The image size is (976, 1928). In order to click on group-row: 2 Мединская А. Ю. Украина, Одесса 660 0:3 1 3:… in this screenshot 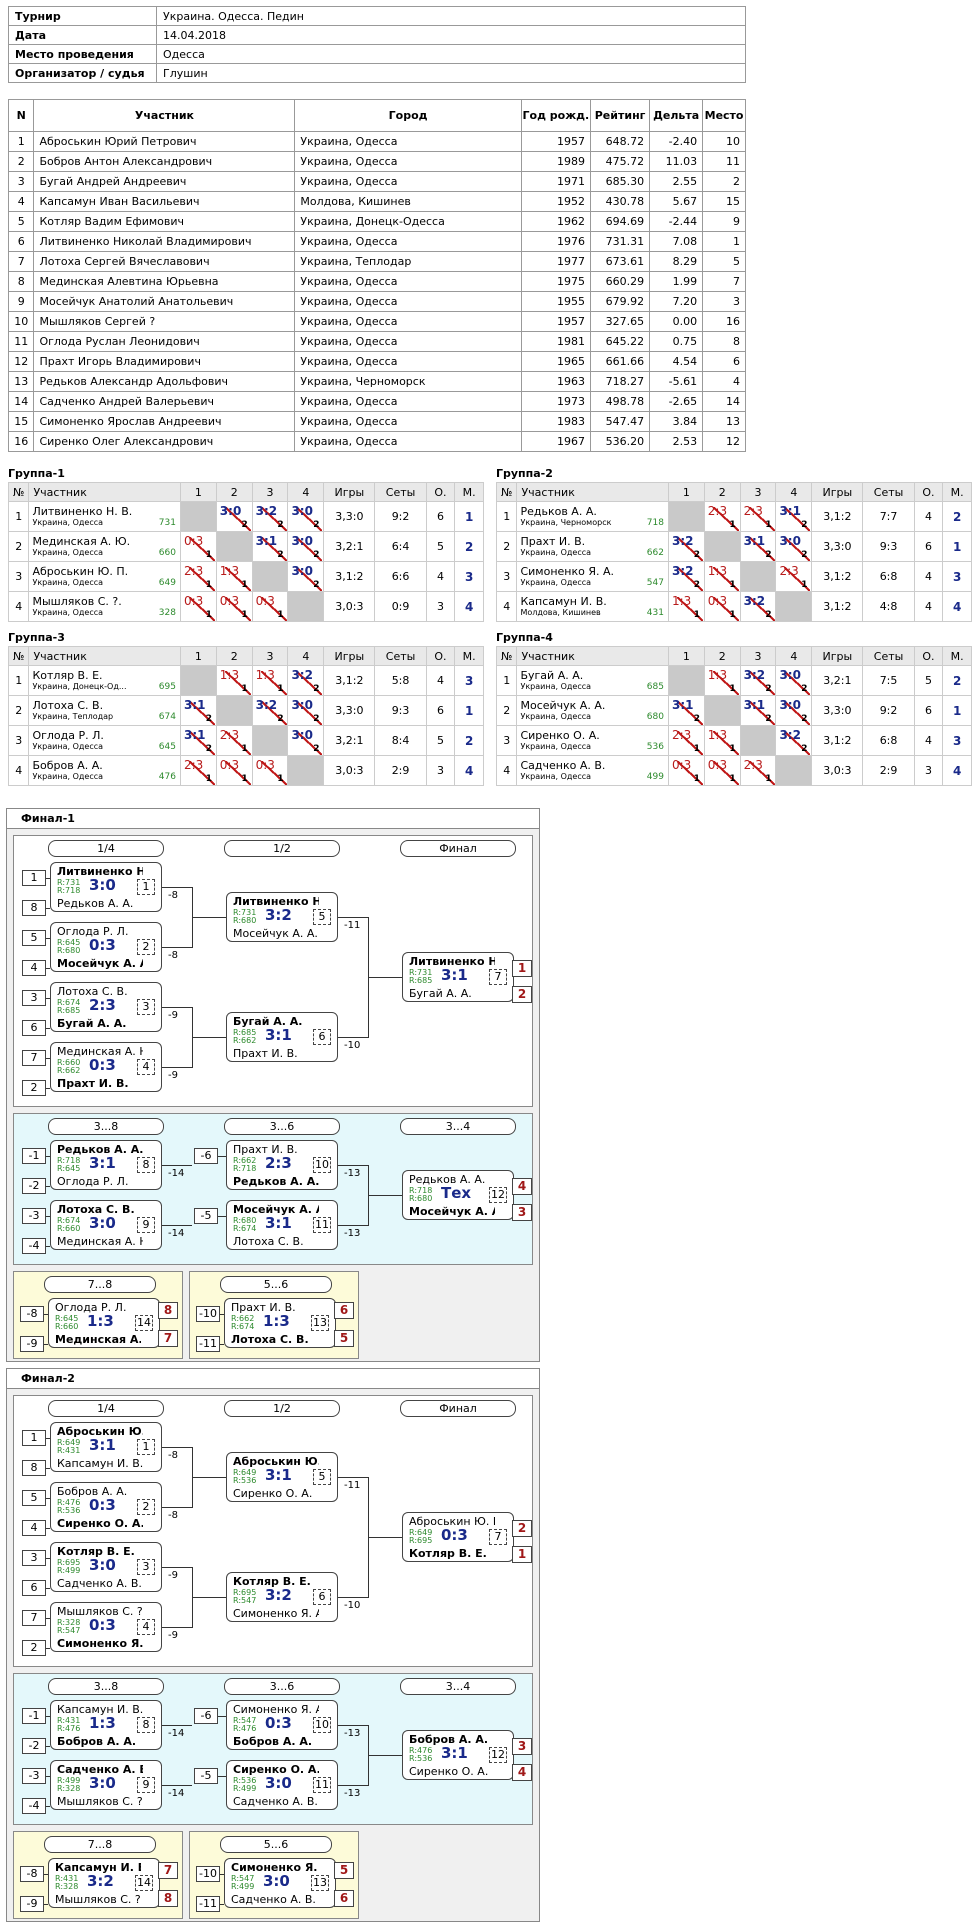, I will do `click(245, 546)`.